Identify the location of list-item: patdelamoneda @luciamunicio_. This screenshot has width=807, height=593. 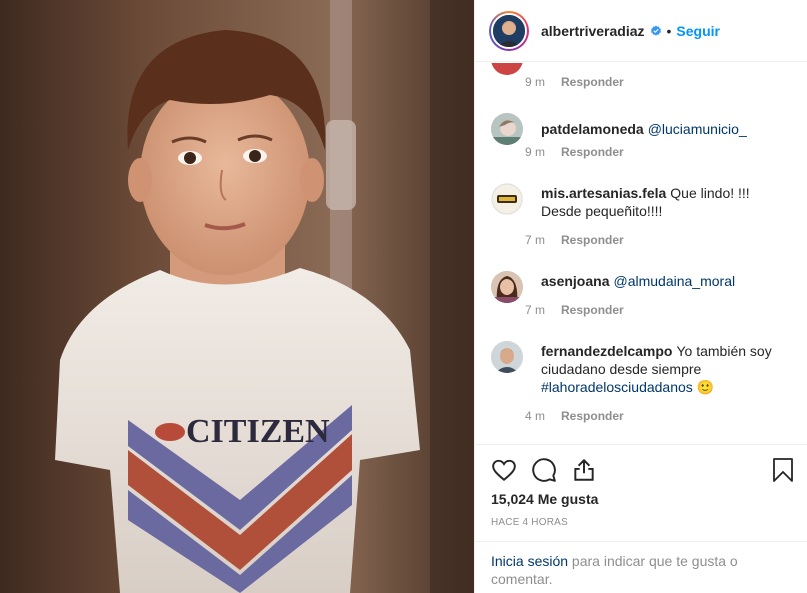
(641, 129).